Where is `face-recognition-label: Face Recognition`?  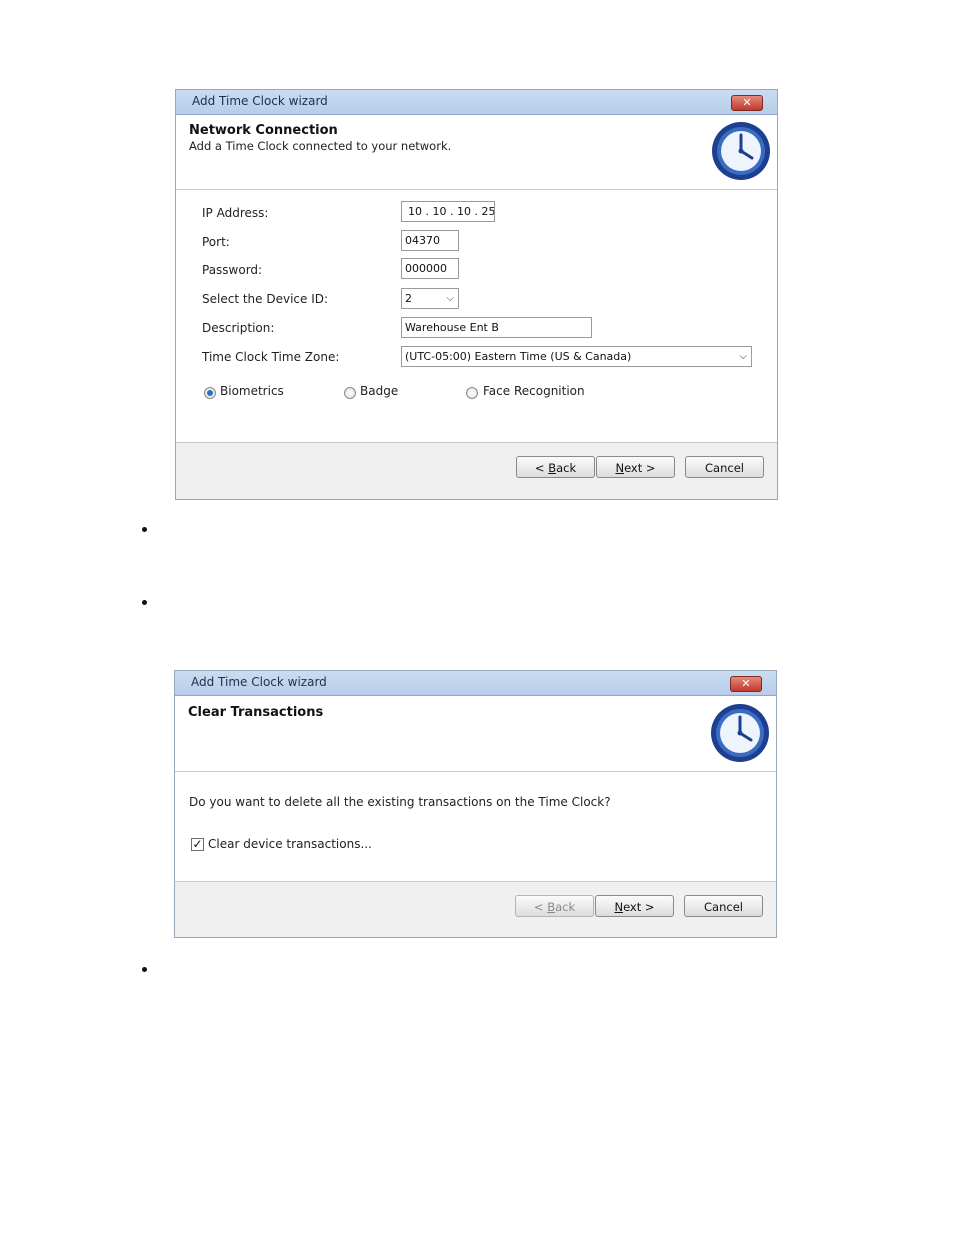 face-recognition-label: Face Recognition is located at coordinates (534, 391).